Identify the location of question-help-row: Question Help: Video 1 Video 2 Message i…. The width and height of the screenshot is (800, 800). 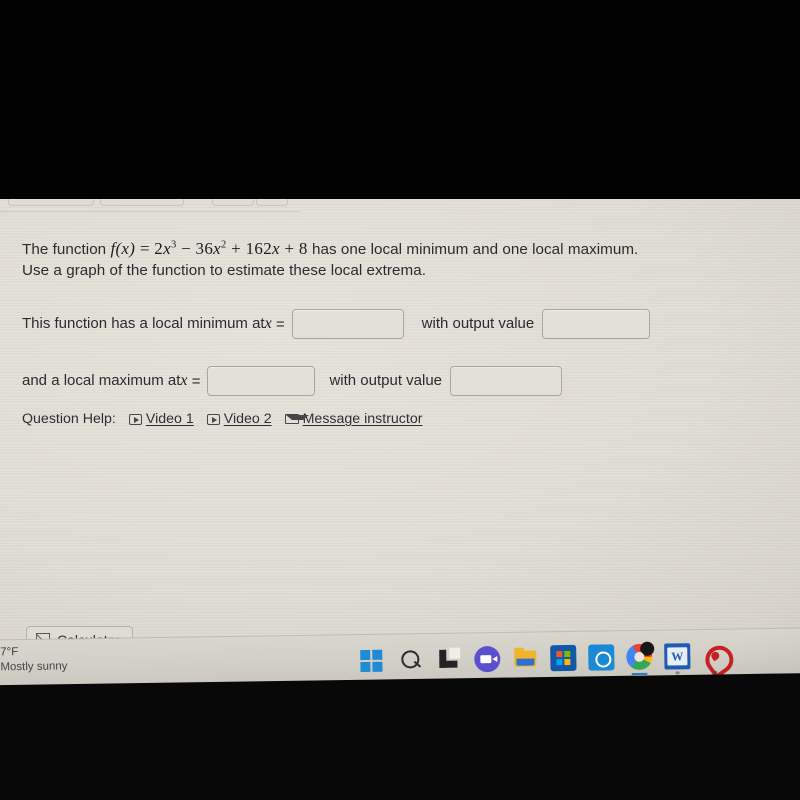
(228, 419).